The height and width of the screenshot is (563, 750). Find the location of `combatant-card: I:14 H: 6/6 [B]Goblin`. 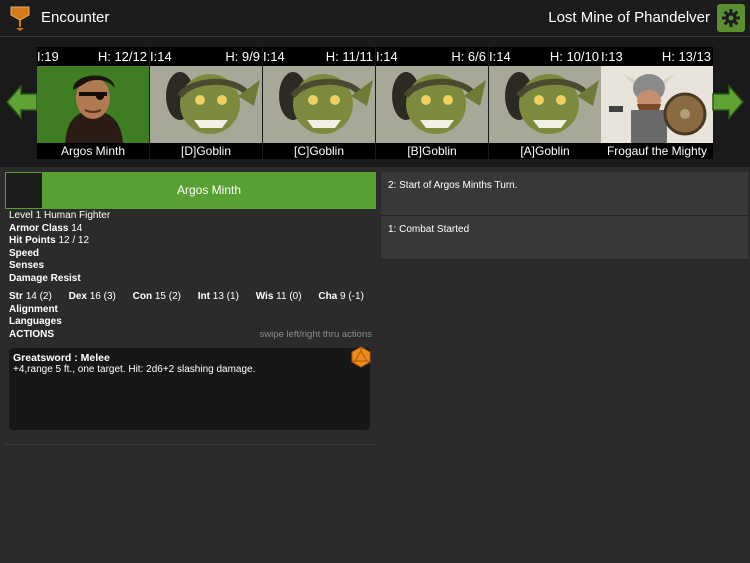

combatant-card: I:14 H: 6/6 [B]Goblin is located at coordinates (432, 103).